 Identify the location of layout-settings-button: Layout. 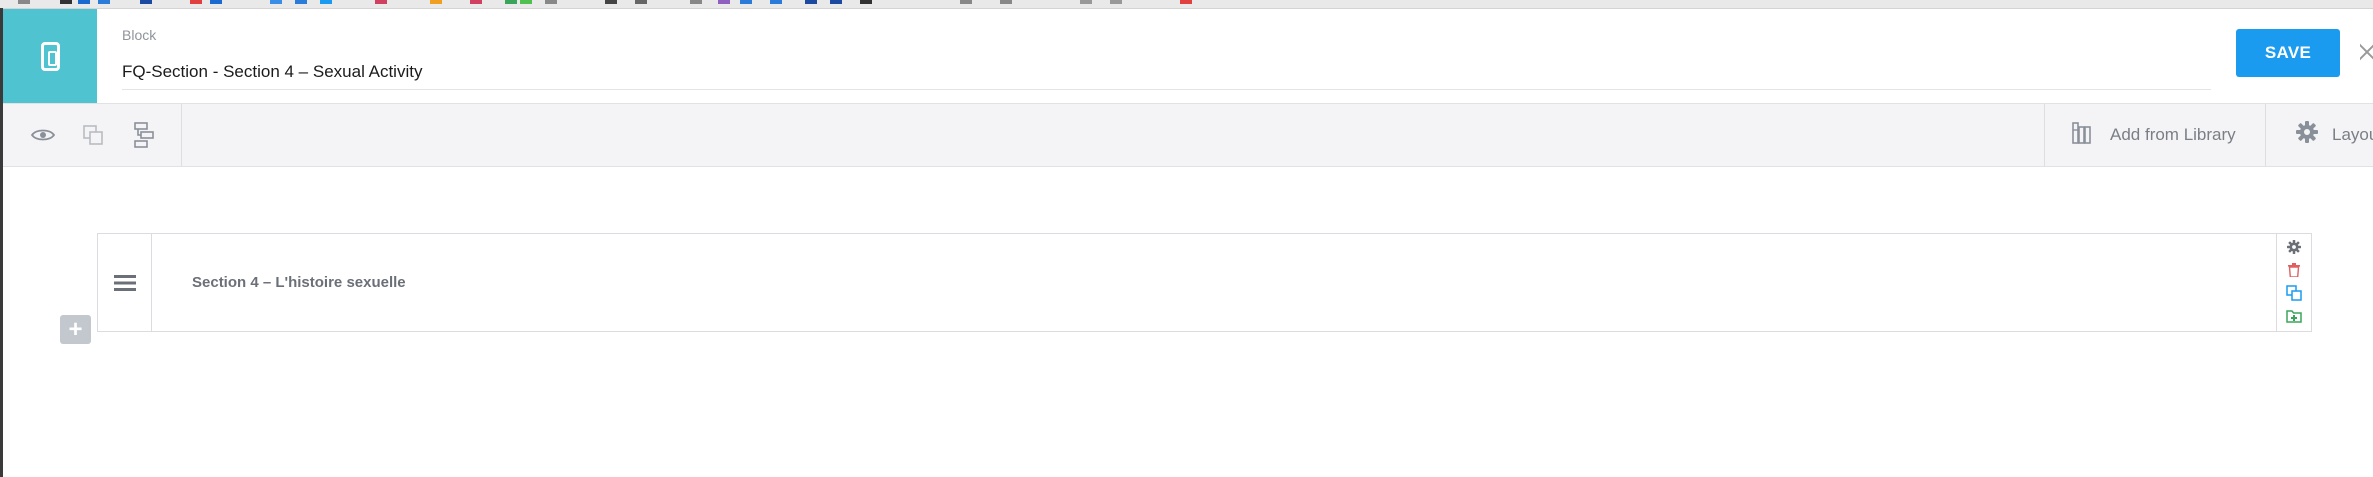
(2325, 135).